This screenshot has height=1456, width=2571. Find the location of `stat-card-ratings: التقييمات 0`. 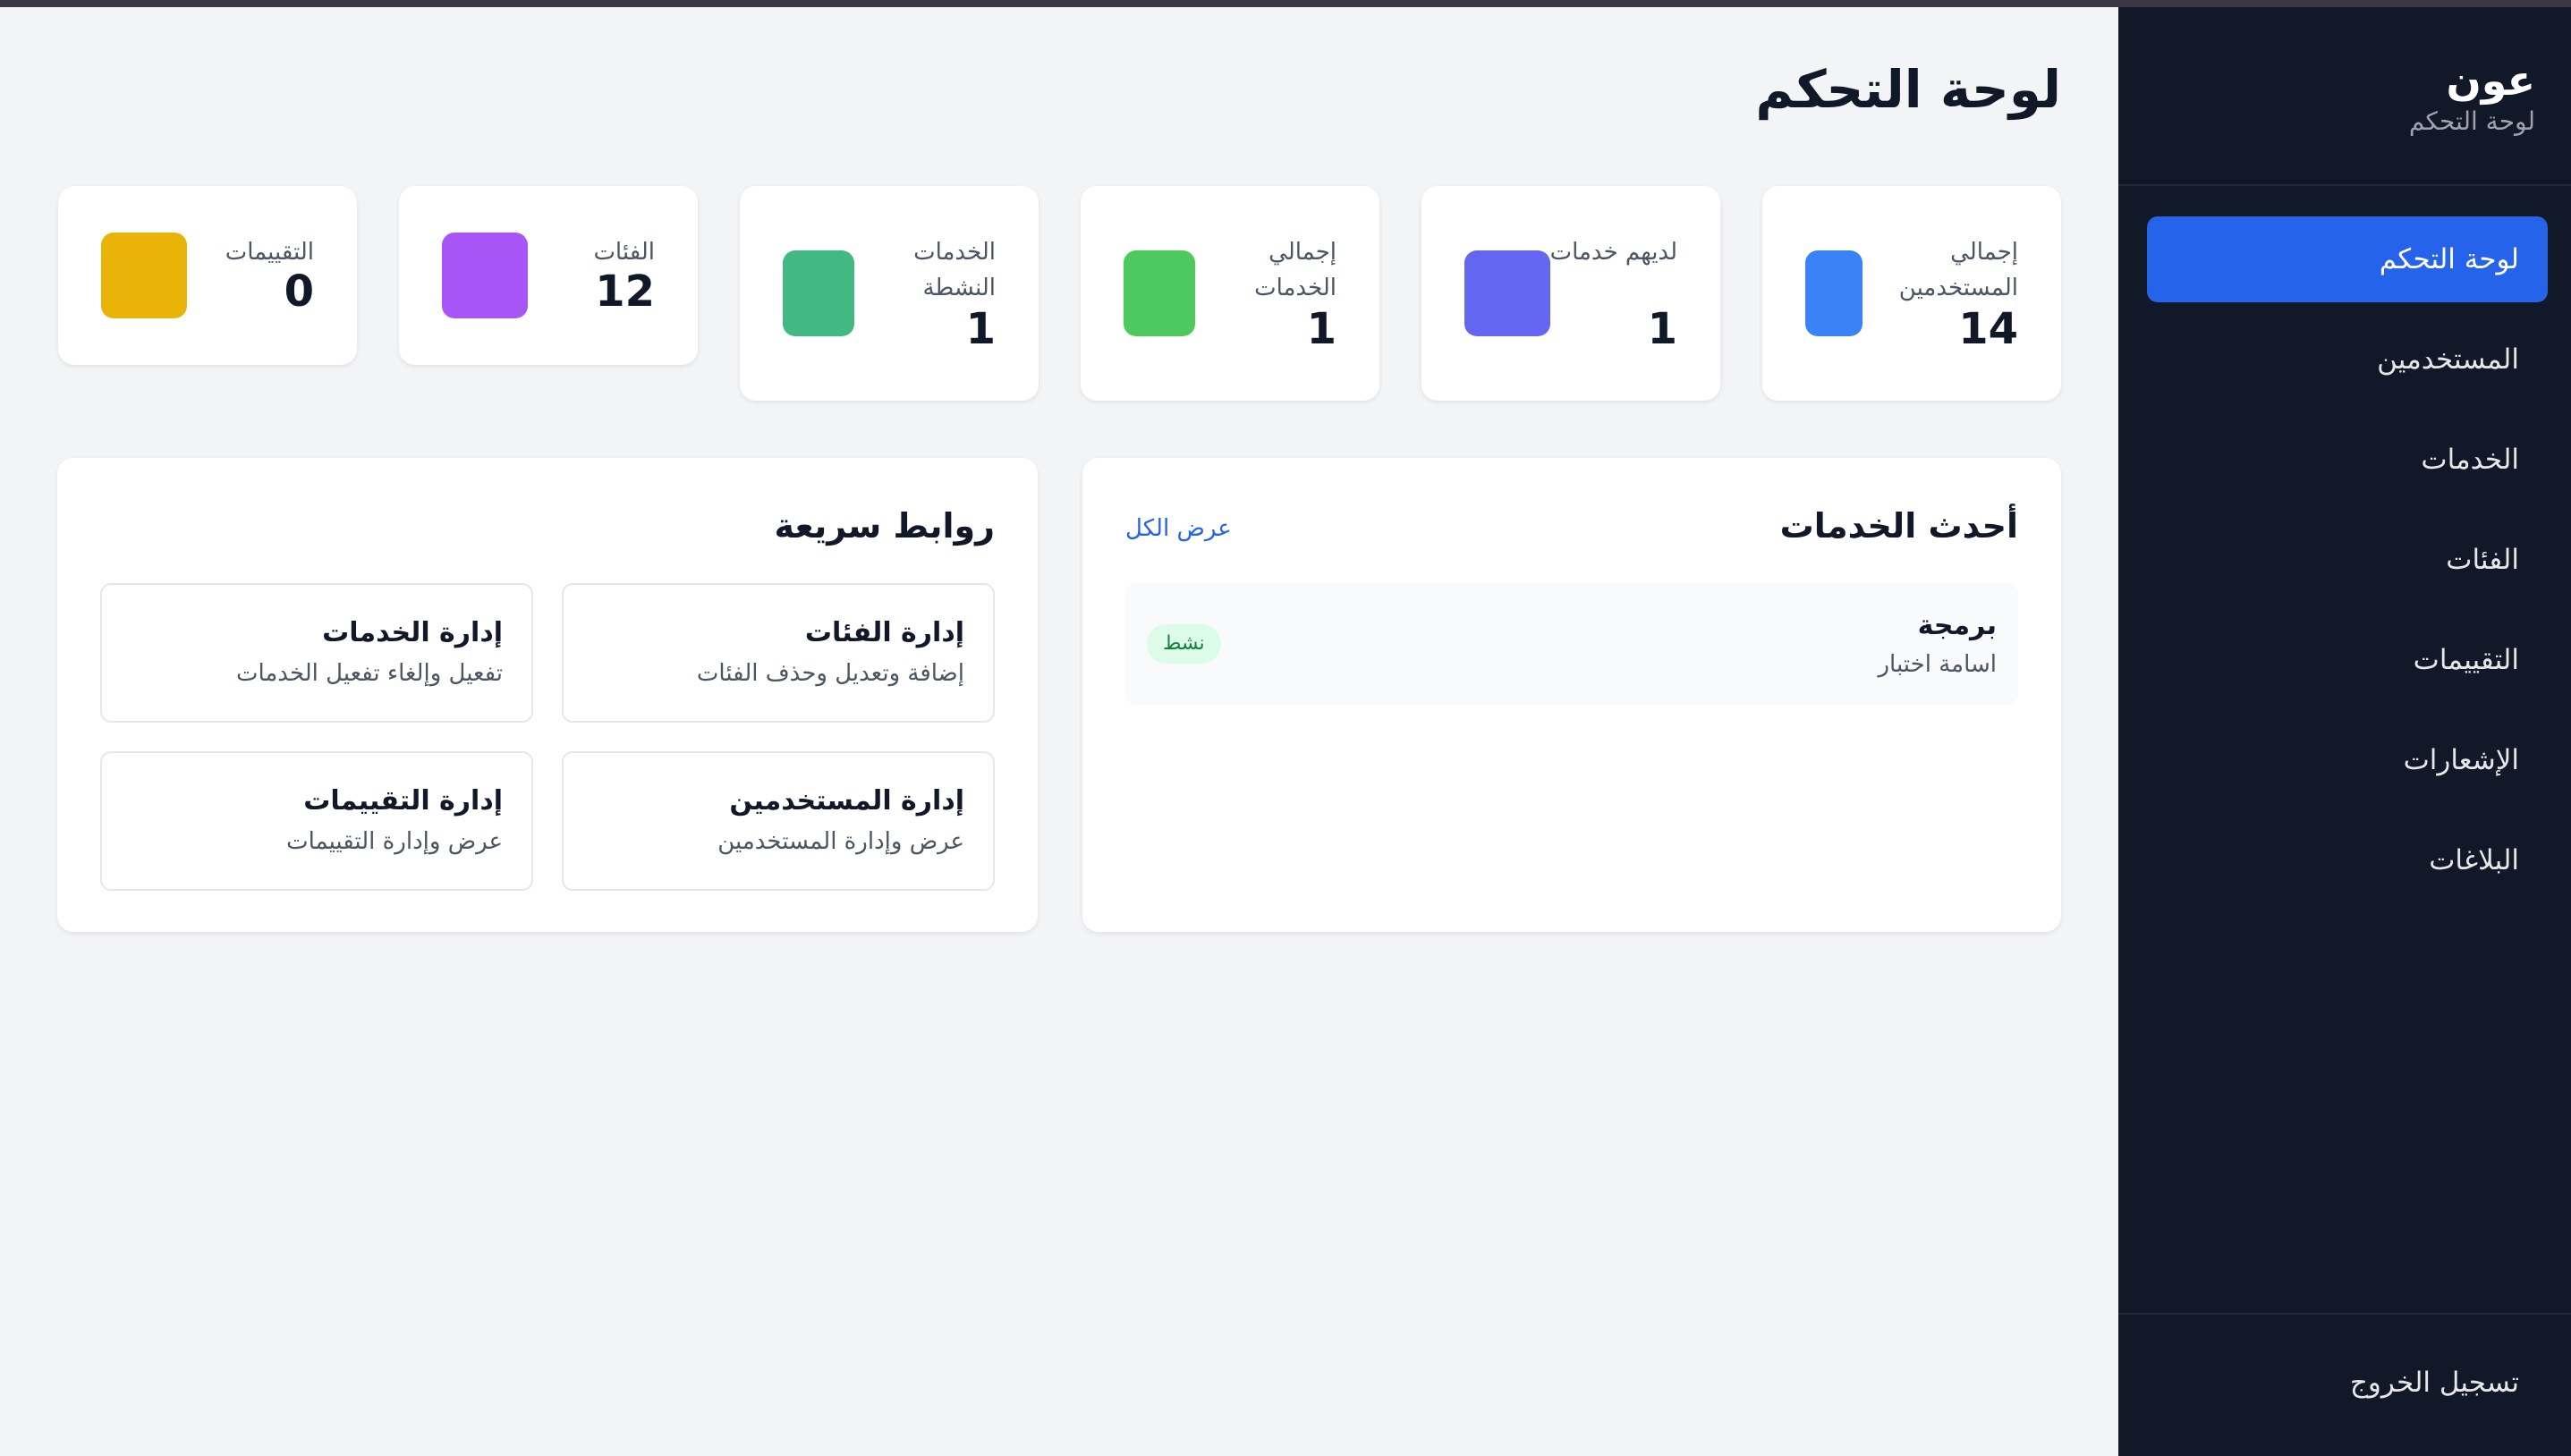

stat-card-ratings: التقييمات 0 is located at coordinates (207, 275).